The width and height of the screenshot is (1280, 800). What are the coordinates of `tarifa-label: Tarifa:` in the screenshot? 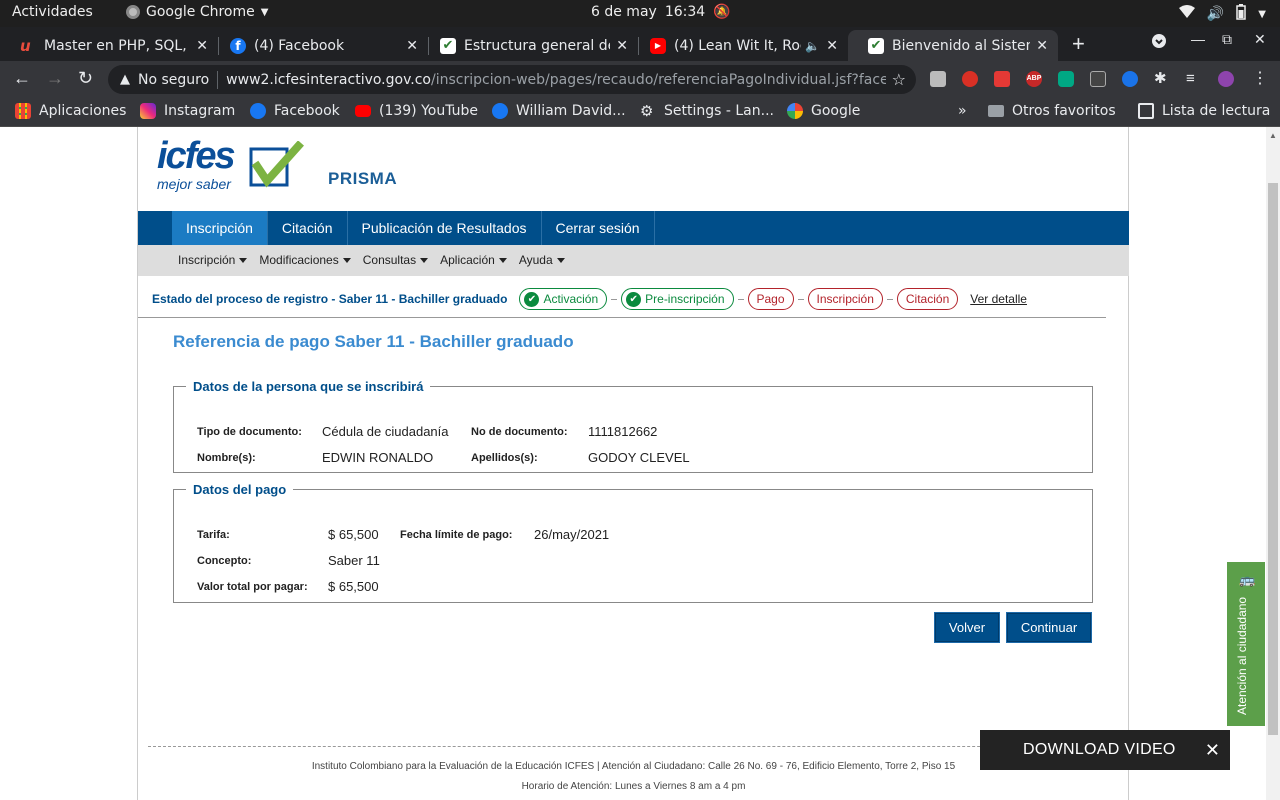 It's located at (213, 535).